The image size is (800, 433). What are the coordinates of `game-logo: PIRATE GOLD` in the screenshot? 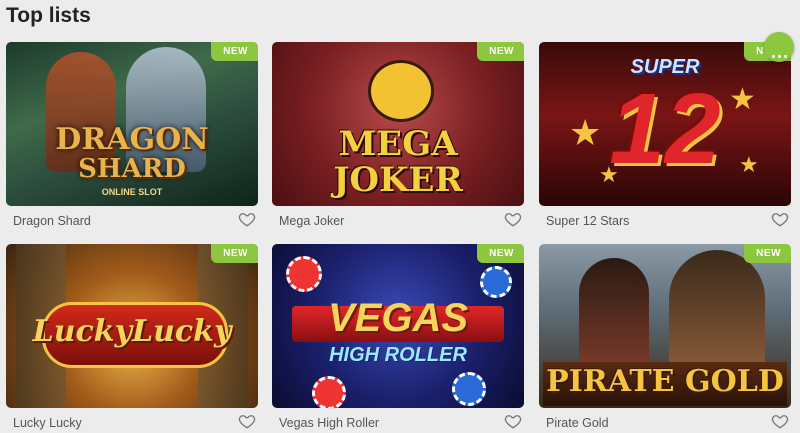 It's located at (665, 381).